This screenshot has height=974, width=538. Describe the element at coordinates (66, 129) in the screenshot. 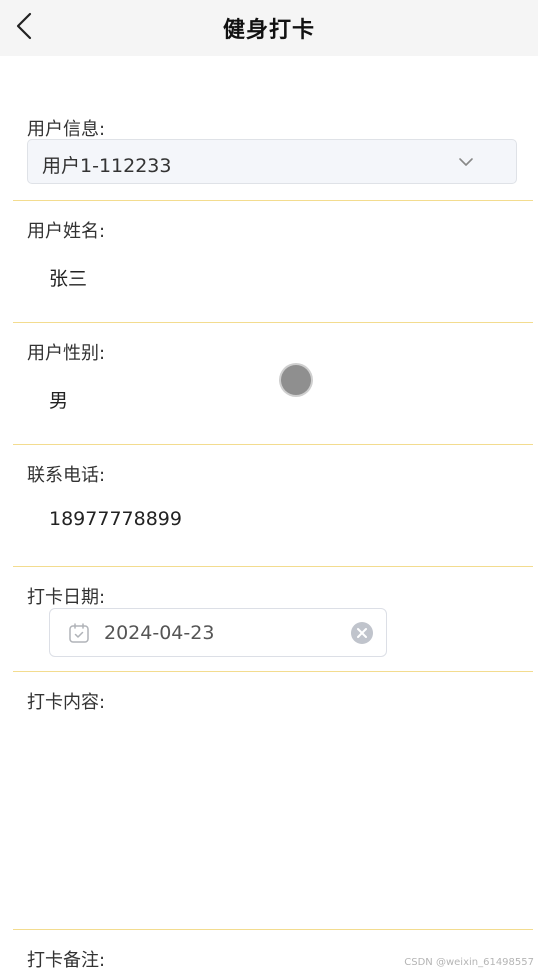

I see `user-info-label: 用户信息:` at that location.